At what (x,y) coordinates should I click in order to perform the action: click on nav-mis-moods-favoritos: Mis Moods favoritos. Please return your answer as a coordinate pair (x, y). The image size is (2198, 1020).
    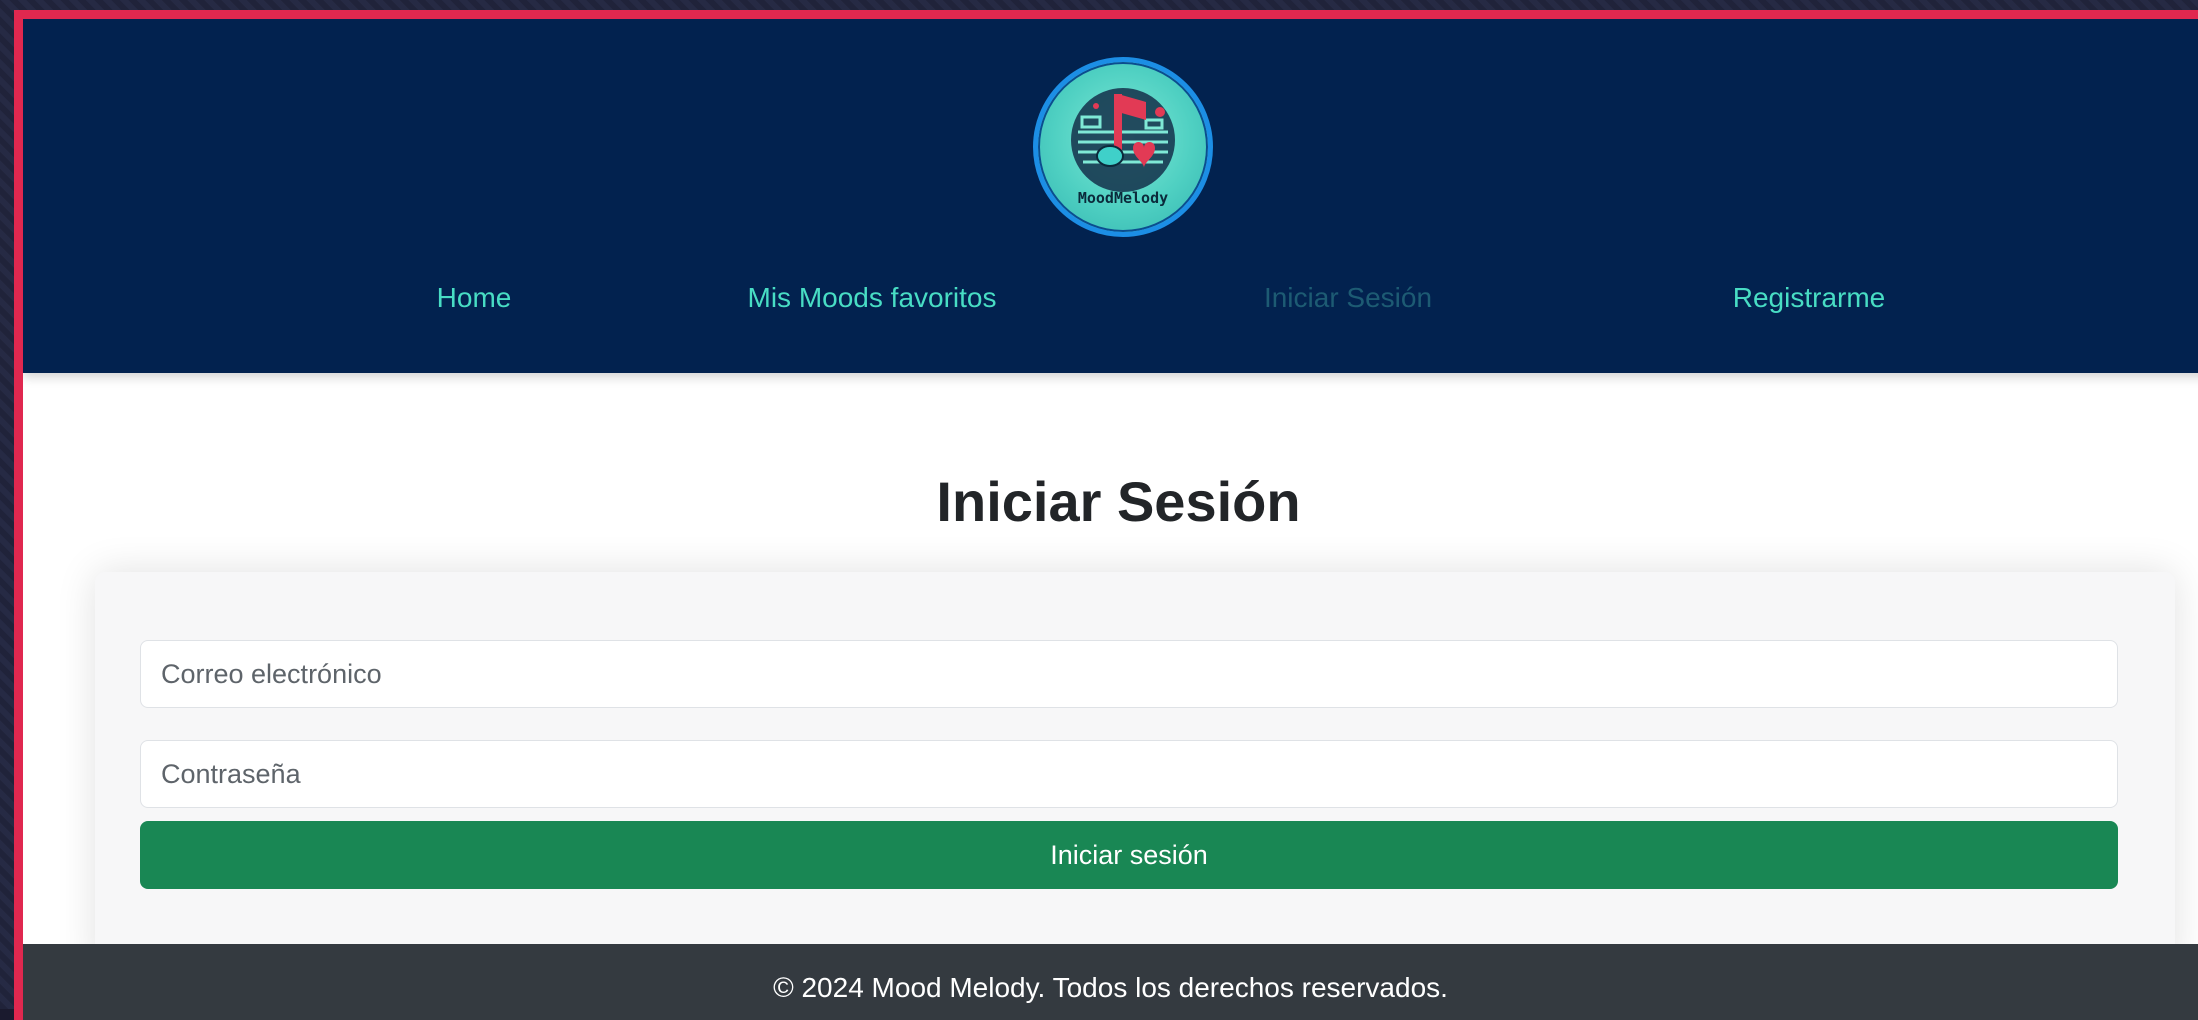
    Looking at the image, I should click on (872, 298).